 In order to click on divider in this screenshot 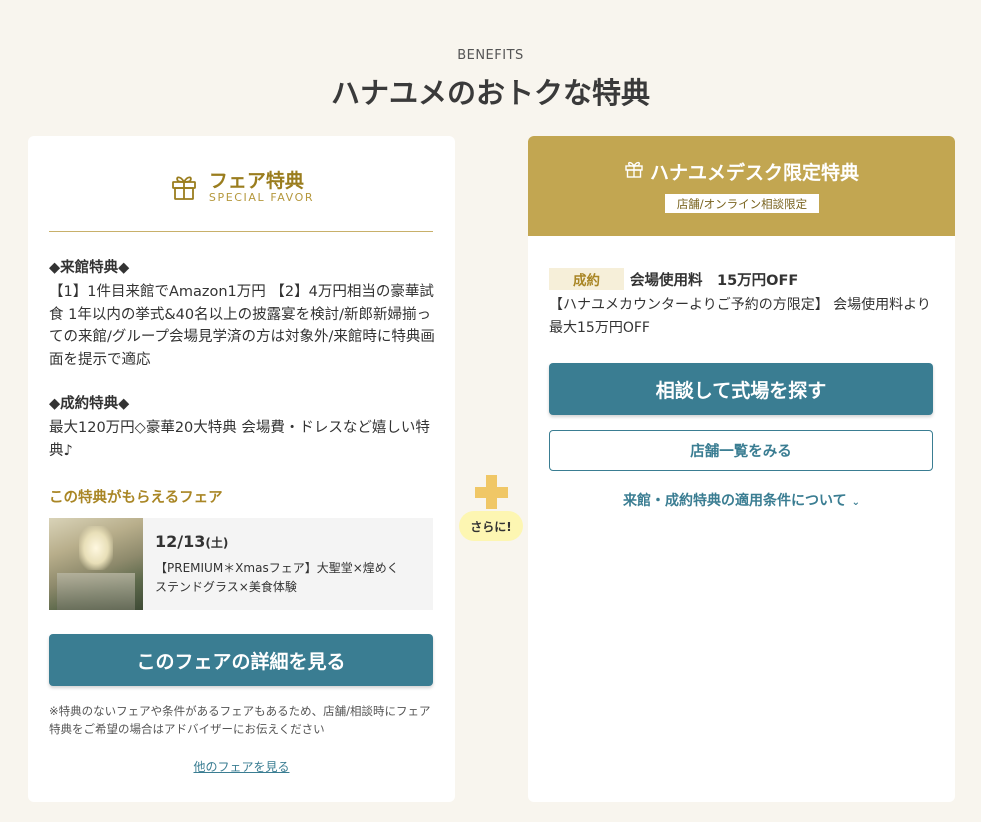, I will do `click(241, 231)`.